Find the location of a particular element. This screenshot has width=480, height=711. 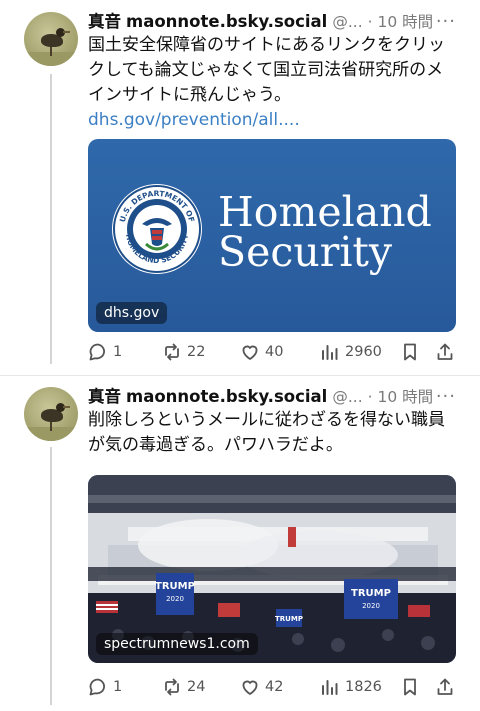

post-text: 削除しろというメールに従わざるを得ない職員が気の毒過ぎる。パワハラだよ。 is located at coordinates (266, 432).